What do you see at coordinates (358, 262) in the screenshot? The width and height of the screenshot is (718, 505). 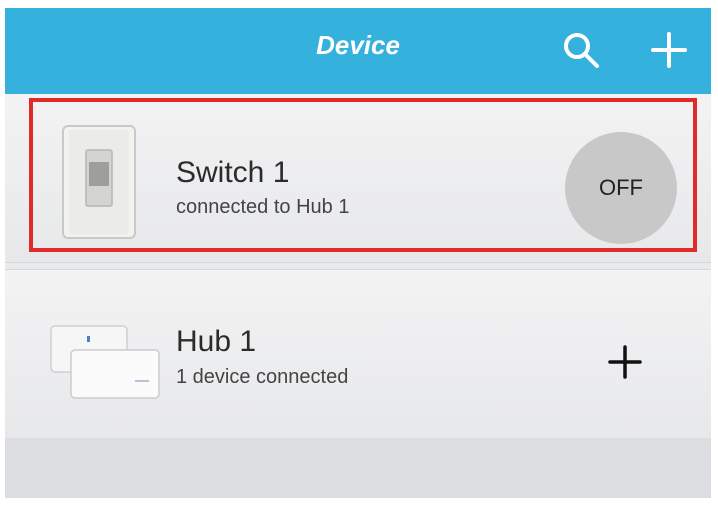 I see `divider` at bounding box center [358, 262].